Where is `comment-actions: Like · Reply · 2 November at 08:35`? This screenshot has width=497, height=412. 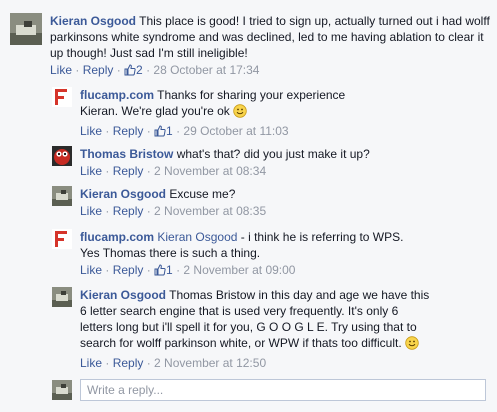
comment-actions: Like · Reply · 2 November at 08:35 is located at coordinates (173, 211).